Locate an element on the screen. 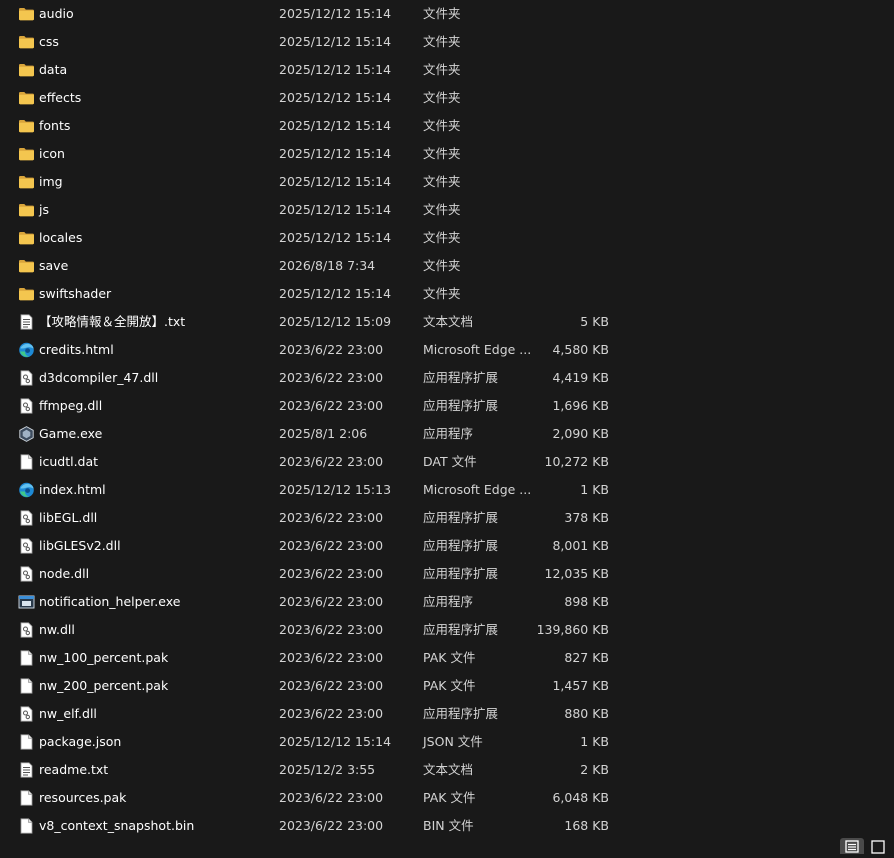  file-name: data is located at coordinates (53, 69).